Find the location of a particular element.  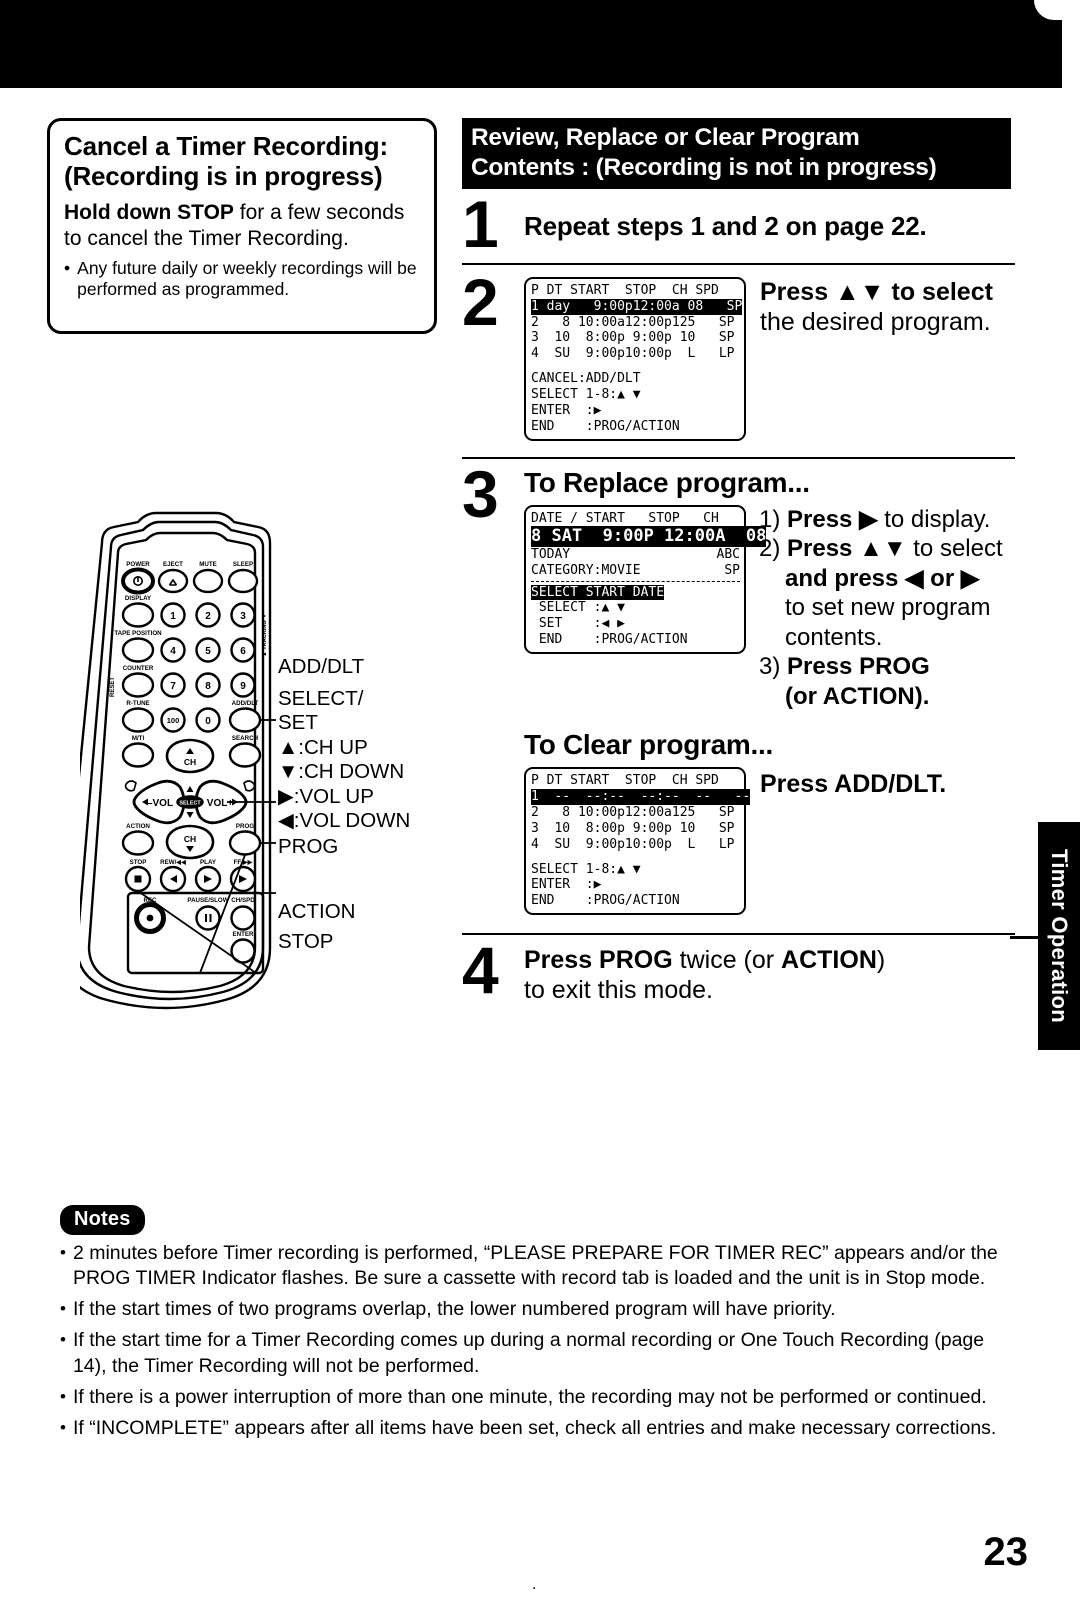

osd-clear-menu-item: END :PROG/ACTION is located at coordinates (605, 901).